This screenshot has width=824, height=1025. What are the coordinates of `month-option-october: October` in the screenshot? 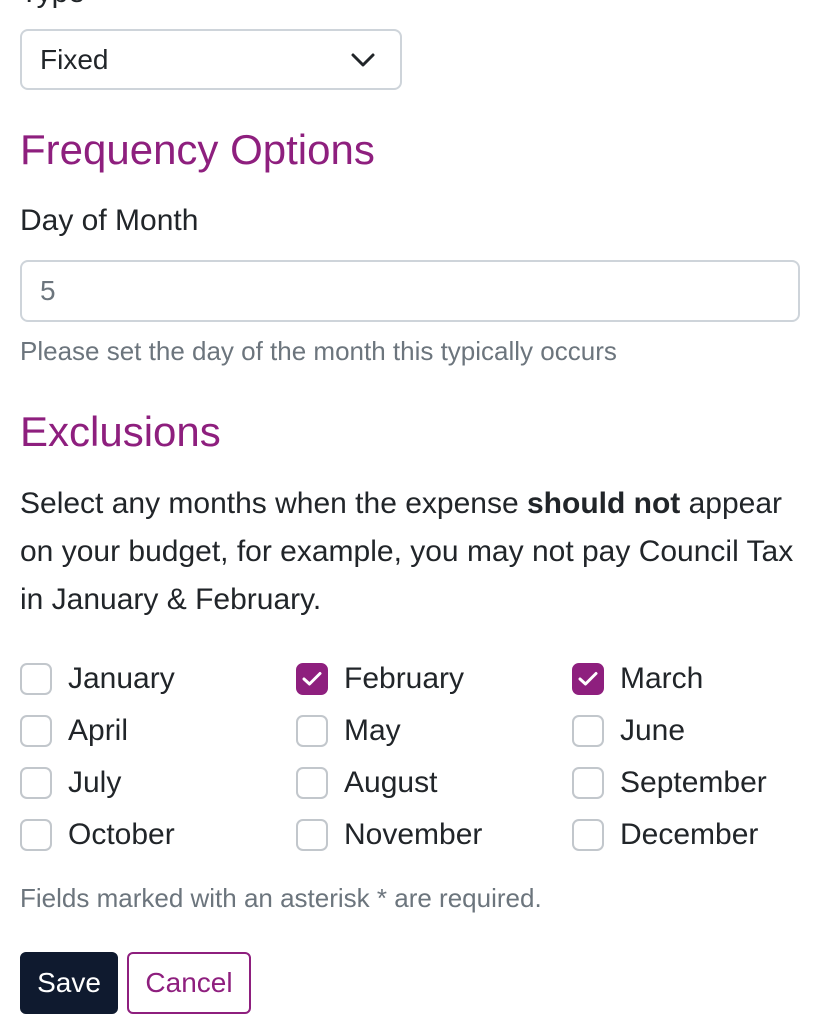 It's located at (158, 835).